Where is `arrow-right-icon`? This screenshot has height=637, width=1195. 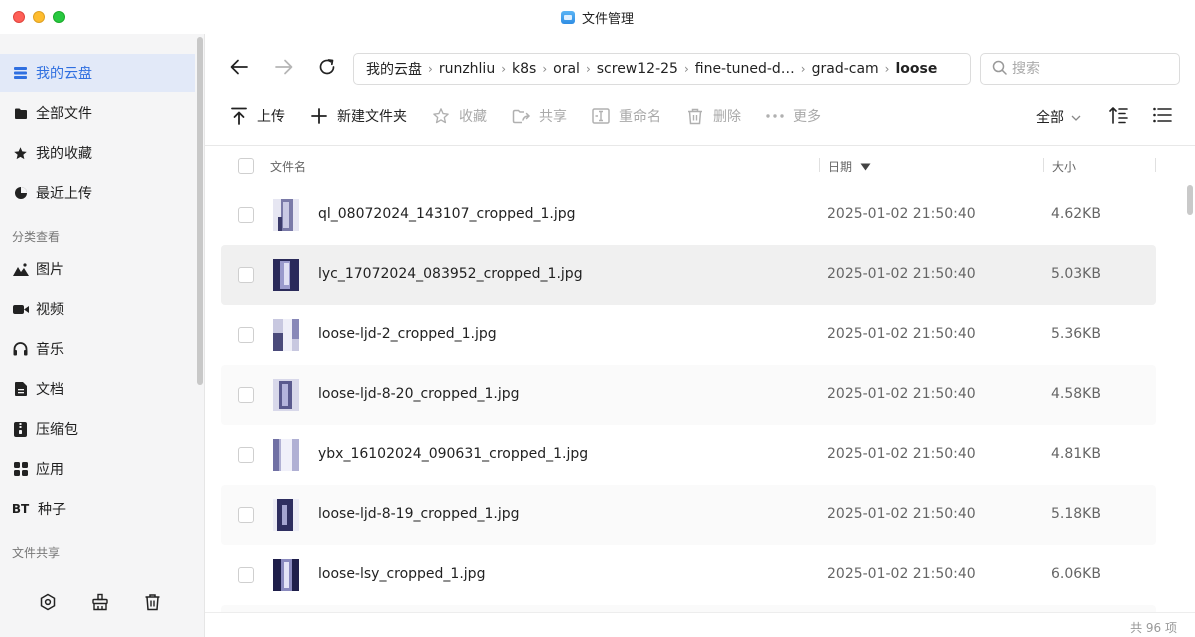
arrow-right-icon is located at coordinates (284, 69).